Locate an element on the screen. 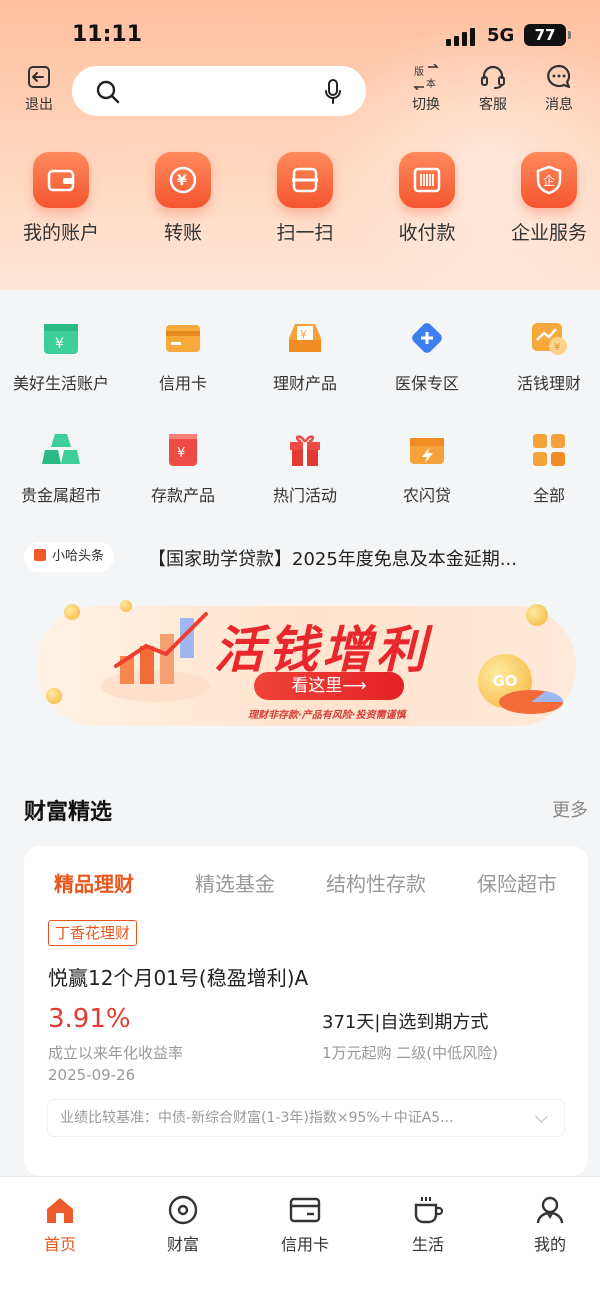 This screenshot has width=600, height=1298. quick-transfer: ¥ 转账 is located at coordinates (183, 198).